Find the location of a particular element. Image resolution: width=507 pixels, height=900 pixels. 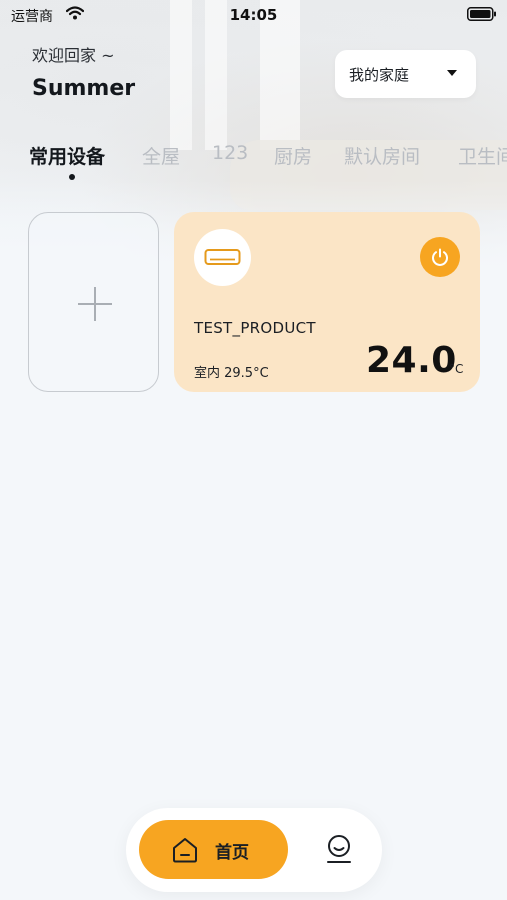

bottom-navigation: 首页 is located at coordinates (254, 850).